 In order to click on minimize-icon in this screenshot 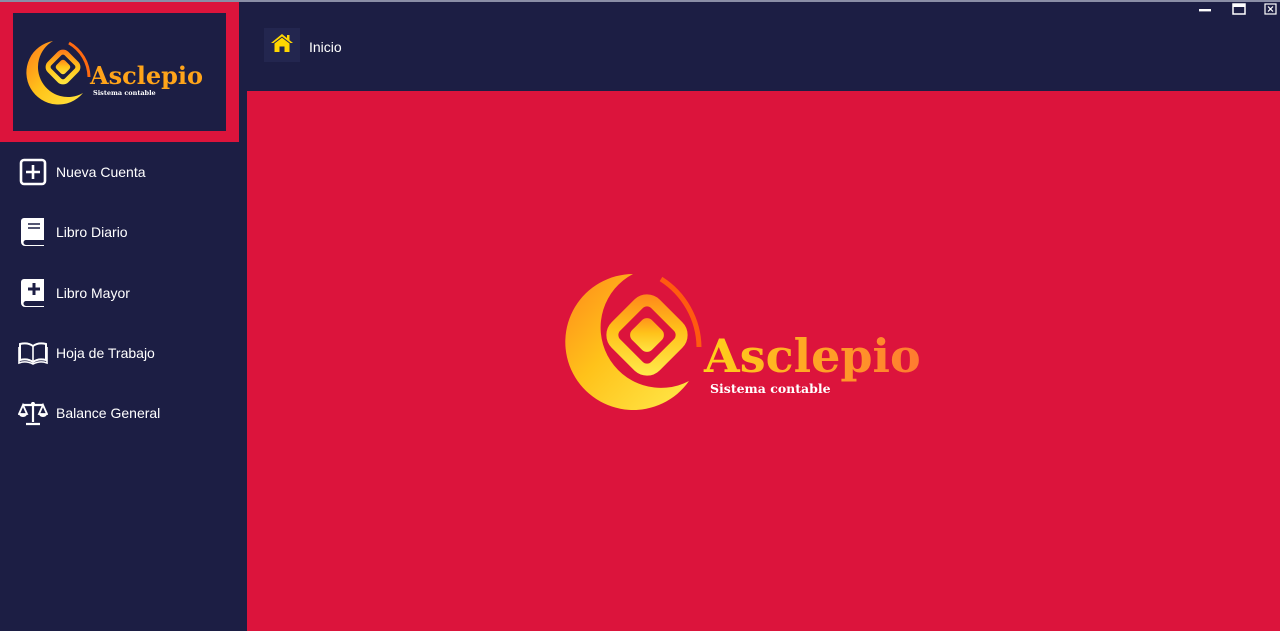, I will do `click(1205, 11)`.